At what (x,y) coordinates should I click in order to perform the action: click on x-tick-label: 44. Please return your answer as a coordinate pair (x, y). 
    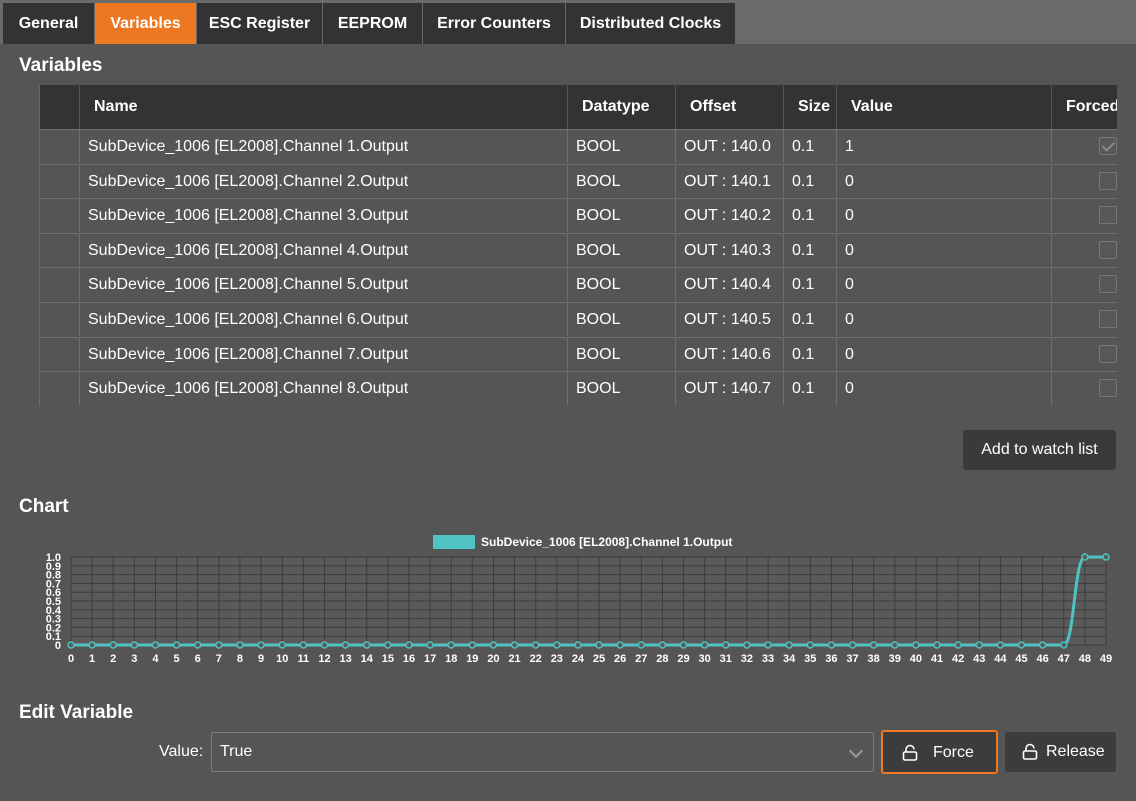
    Looking at the image, I should click on (1000, 659).